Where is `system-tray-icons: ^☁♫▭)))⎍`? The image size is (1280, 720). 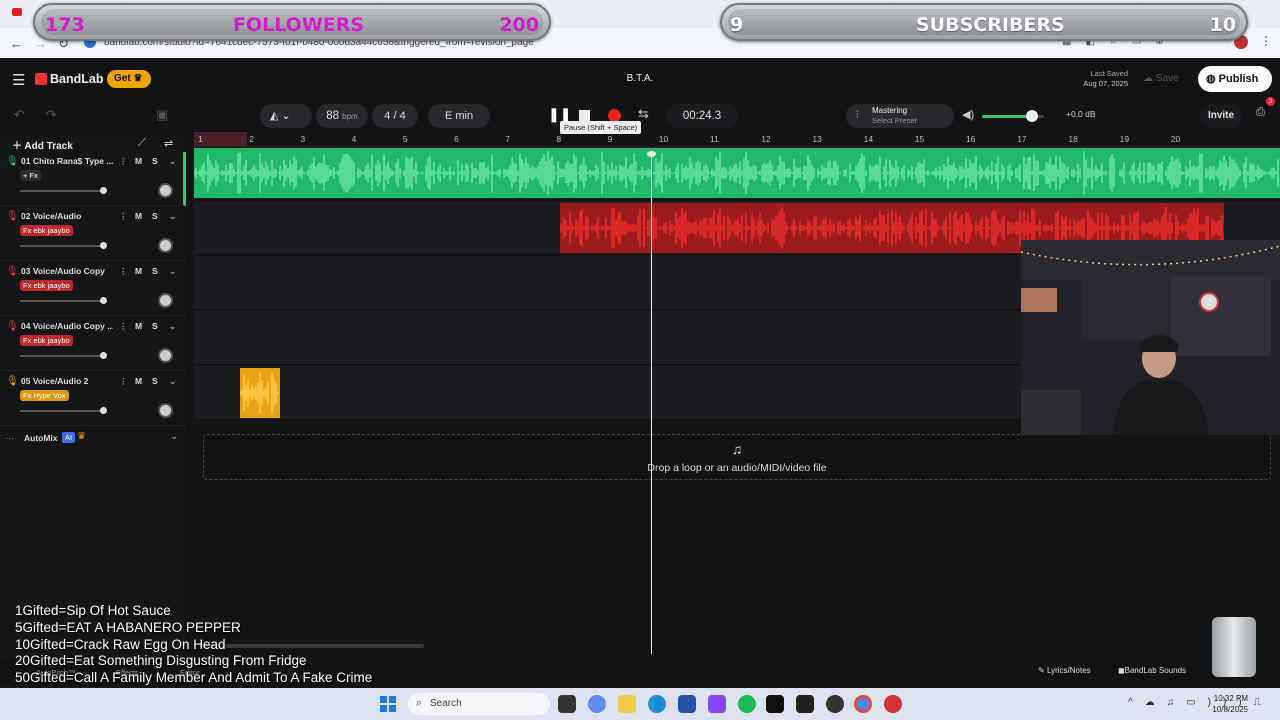 system-tray-icons: ^☁♫▭)))⎍ is located at coordinates (1200, 702).